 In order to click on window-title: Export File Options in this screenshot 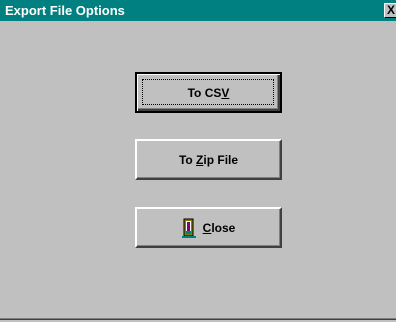, I will do `click(65, 10)`.